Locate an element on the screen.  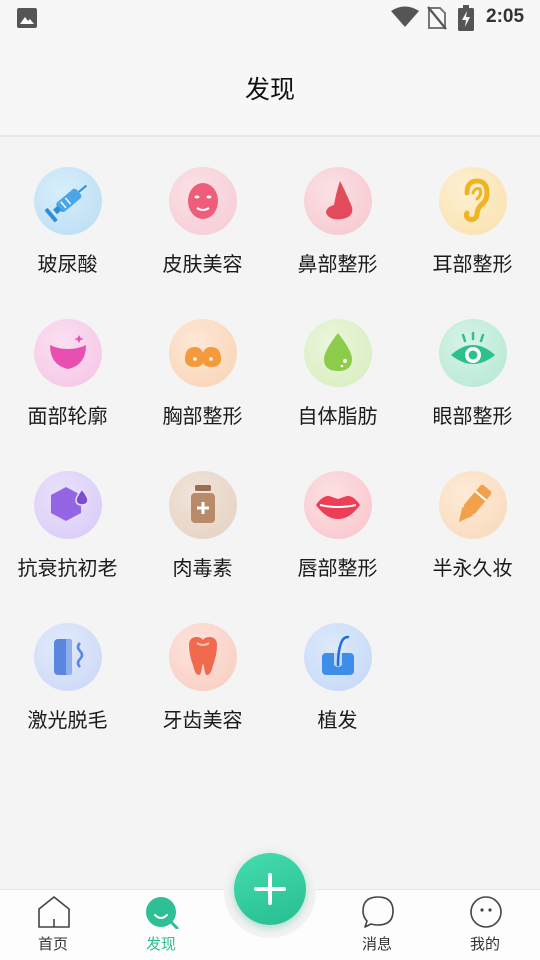
tab-messages-label: 消息 is located at coordinates (376, 944).